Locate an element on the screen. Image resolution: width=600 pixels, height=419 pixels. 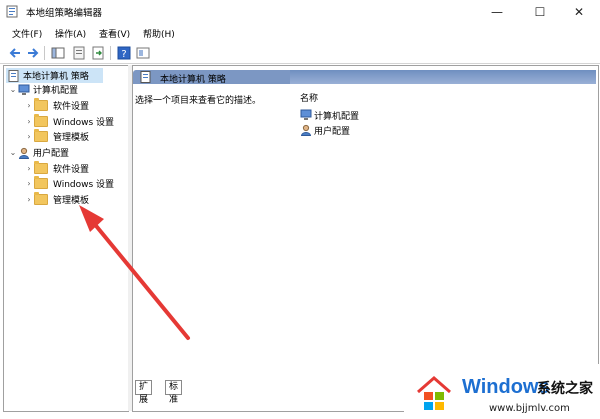
menu-view: 查看(V) is located at coordinates (114, 33).